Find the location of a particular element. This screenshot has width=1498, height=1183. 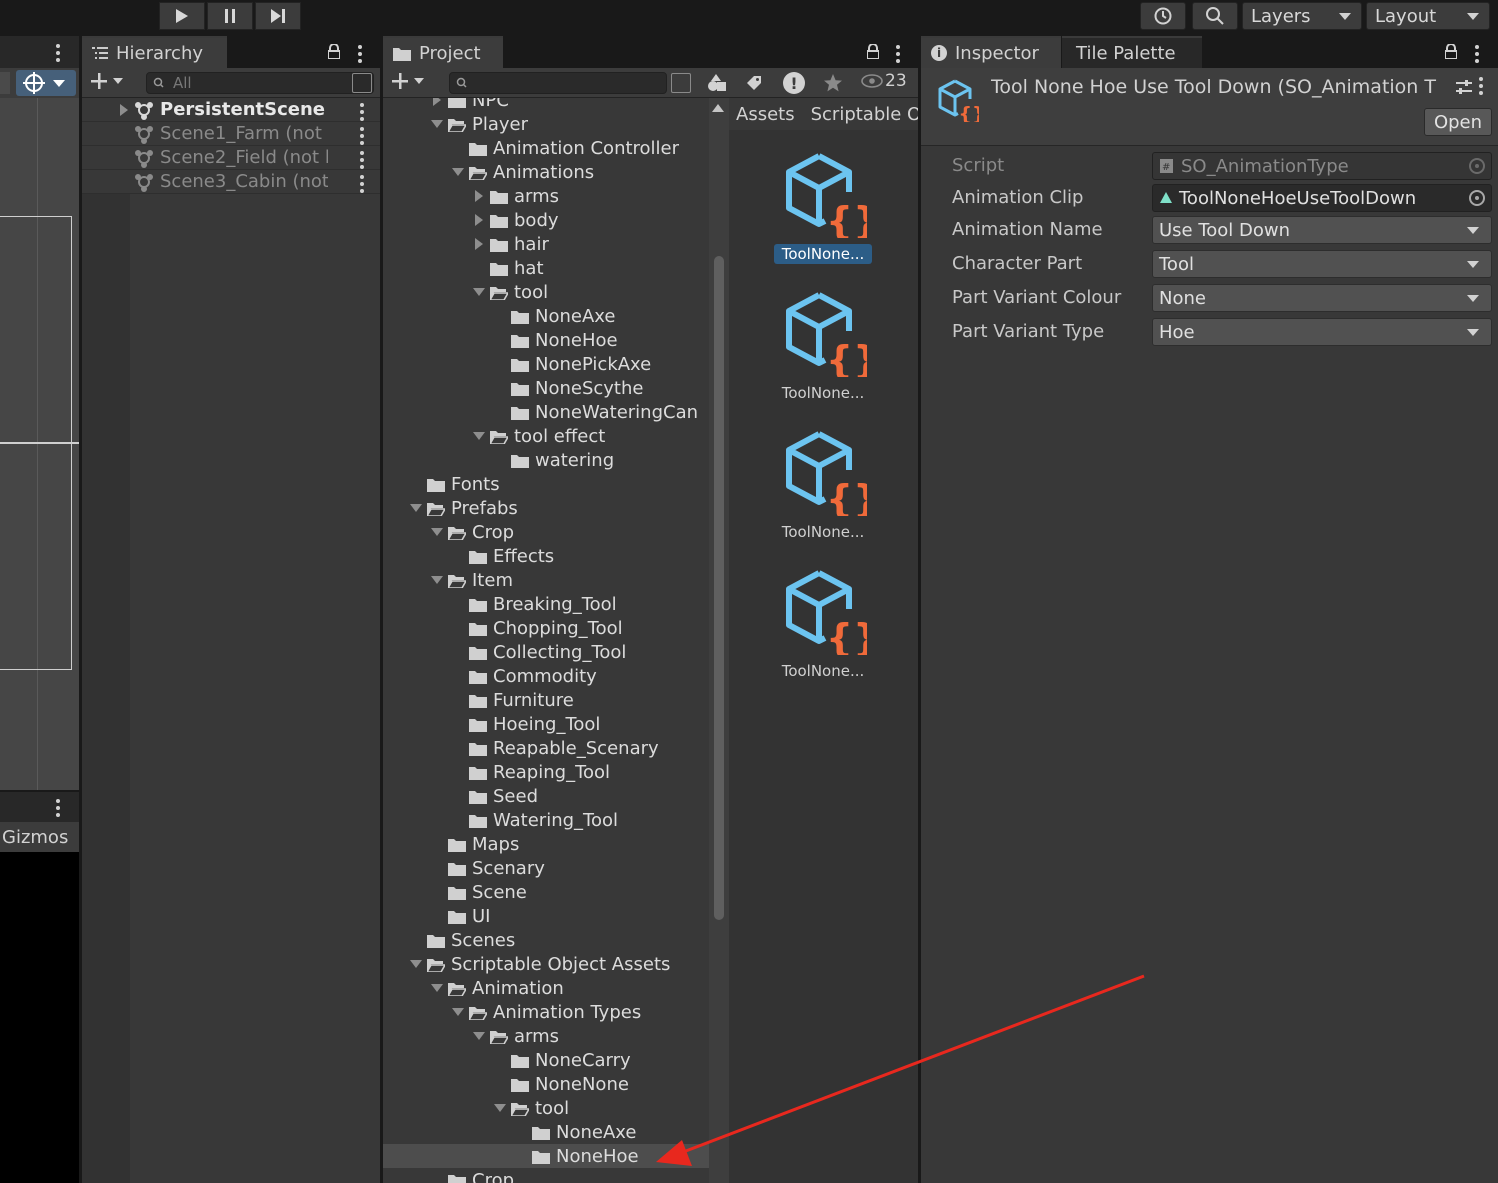

folder-row: hair is located at coordinates (546, 244).